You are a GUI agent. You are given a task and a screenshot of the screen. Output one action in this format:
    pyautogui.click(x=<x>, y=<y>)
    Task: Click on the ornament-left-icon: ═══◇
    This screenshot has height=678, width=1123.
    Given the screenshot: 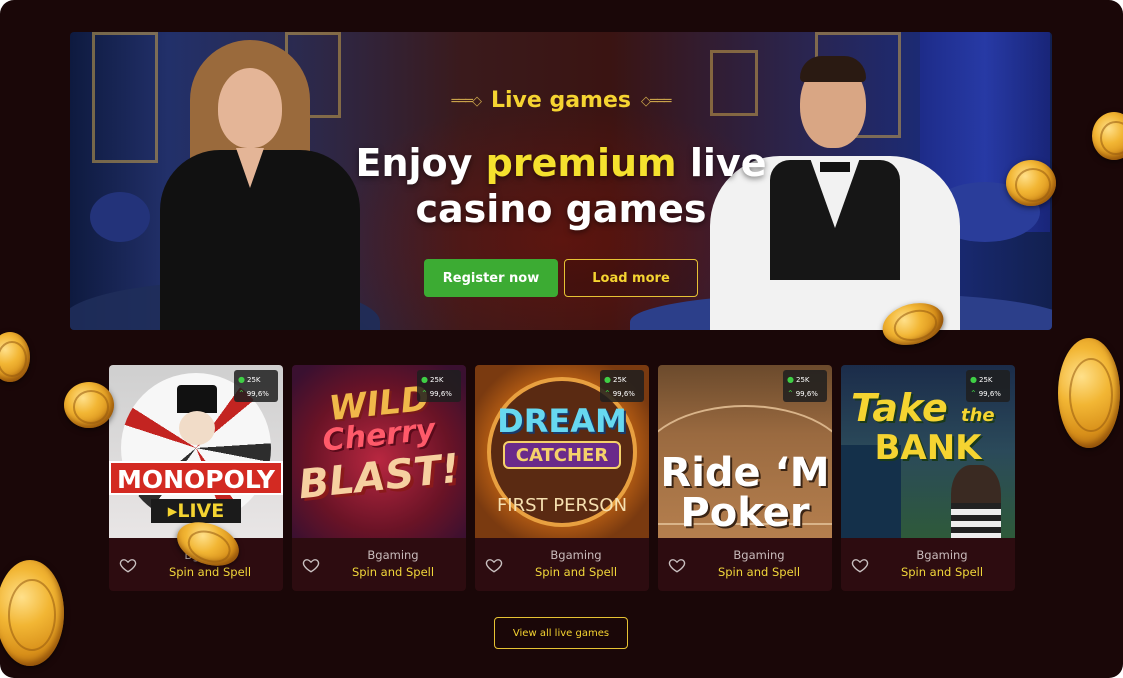 What is the action you would take?
    pyautogui.click(x=467, y=101)
    